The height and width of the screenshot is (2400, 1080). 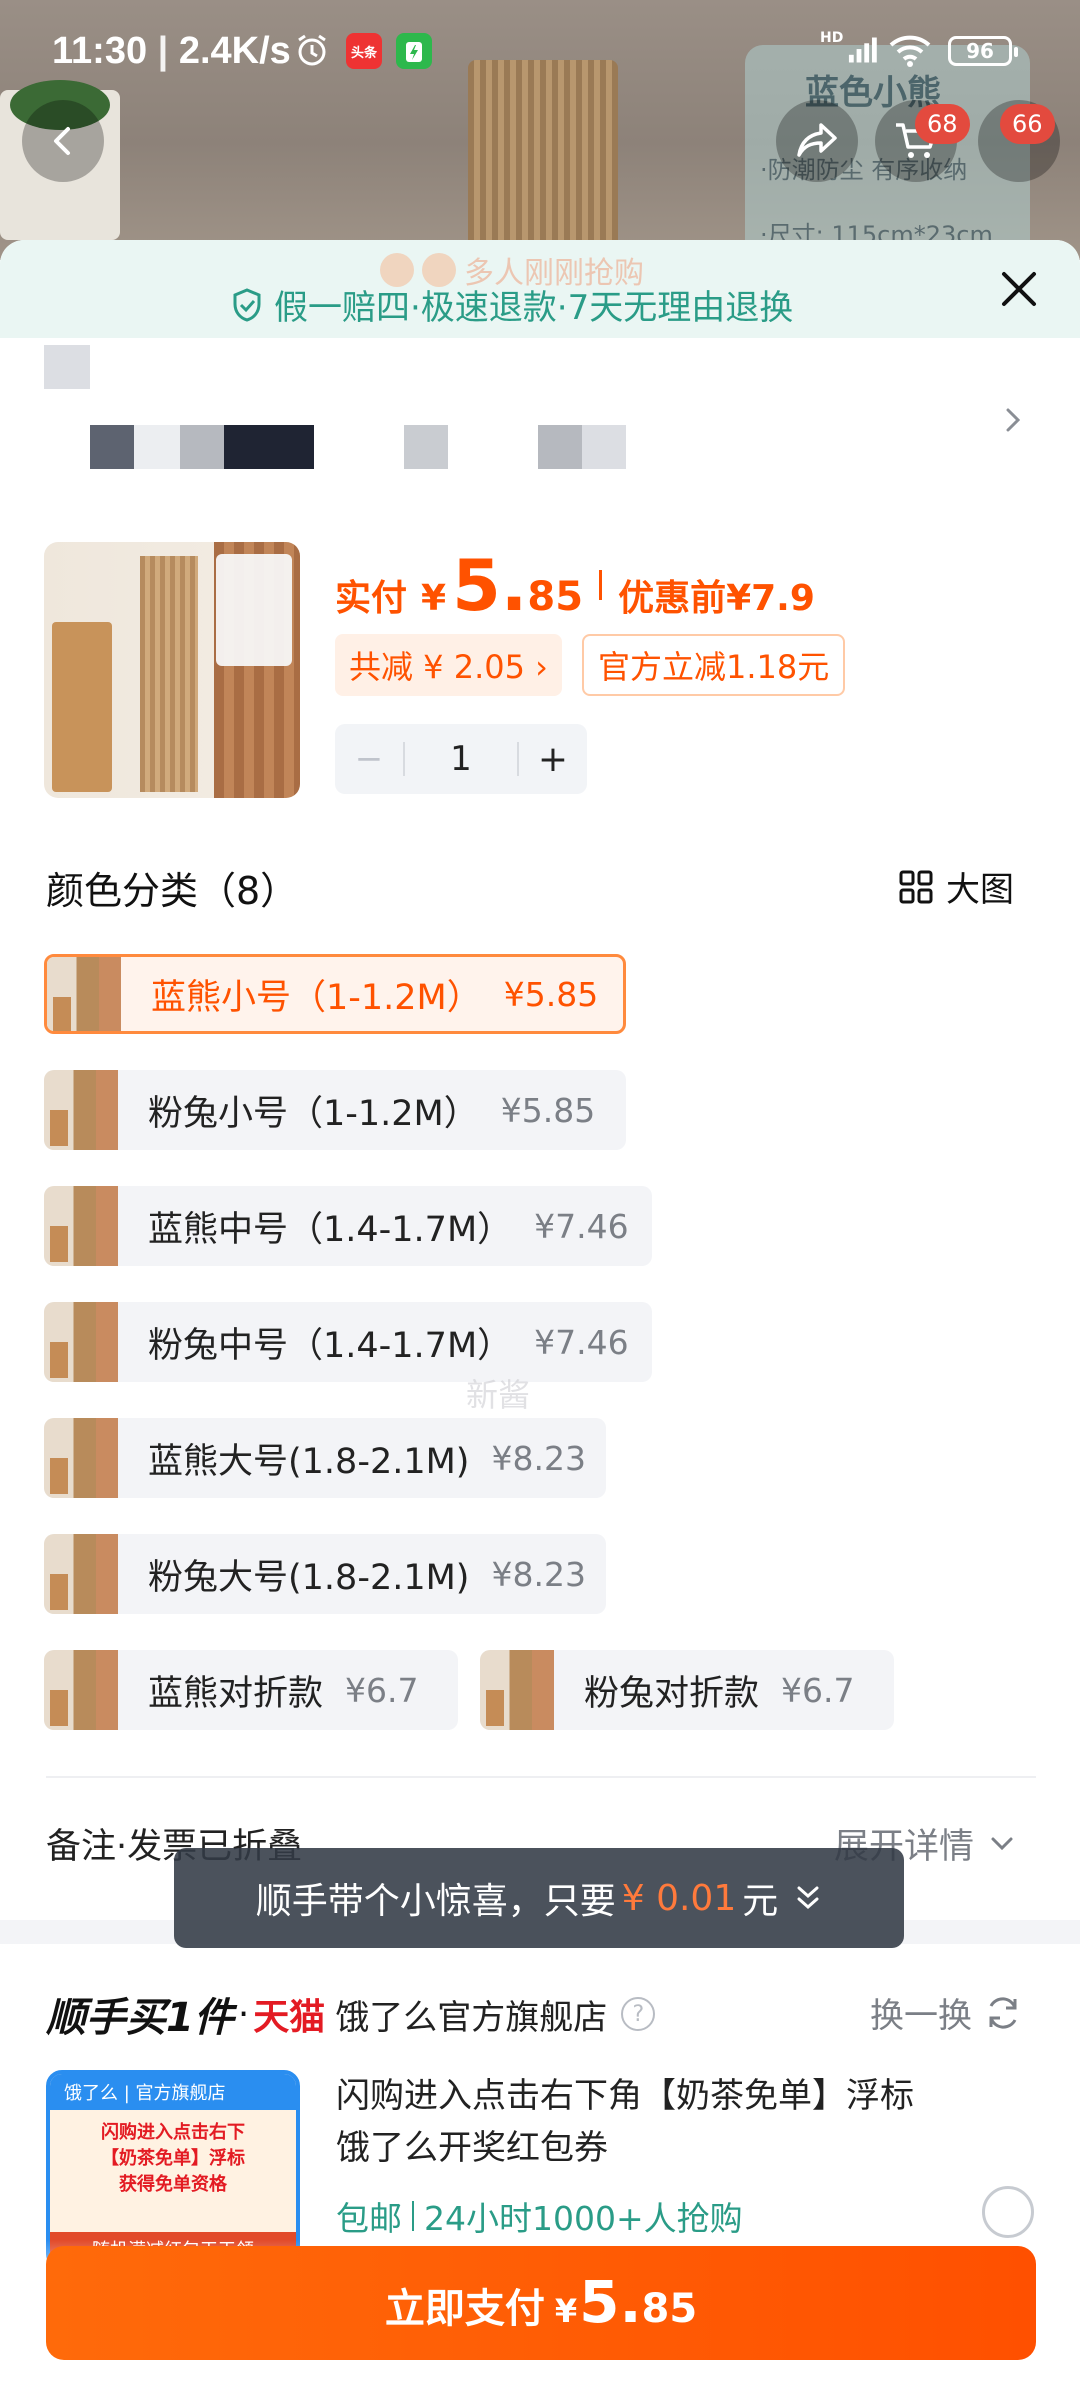 I want to click on option-pink-rabbit-foldable: 粉兔对折款 ¥6.7, so click(x=687, y=1690).